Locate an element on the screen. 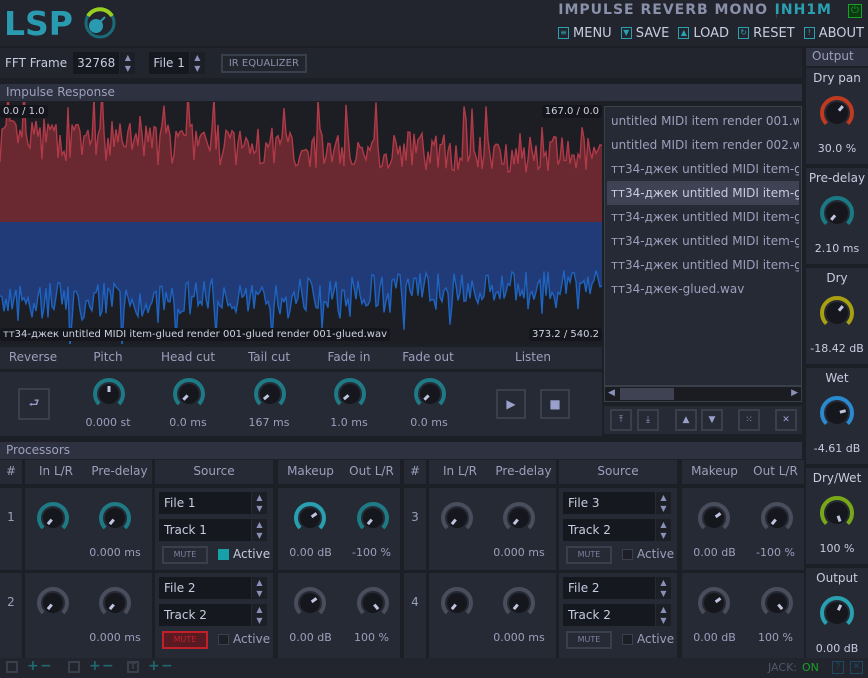 This screenshot has width=868, height=678. add-button-3: + is located at coordinates (154, 666).